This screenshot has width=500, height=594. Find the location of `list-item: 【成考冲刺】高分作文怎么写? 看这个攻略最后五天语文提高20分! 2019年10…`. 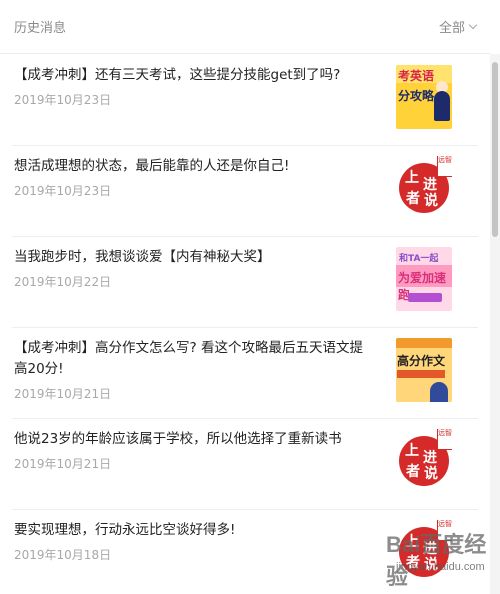

list-item: 【成考冲刺】高分作文怎么写? 看这个攻略最后五天语文提高20分! 2019年10… is located at coordinates (245, 373).